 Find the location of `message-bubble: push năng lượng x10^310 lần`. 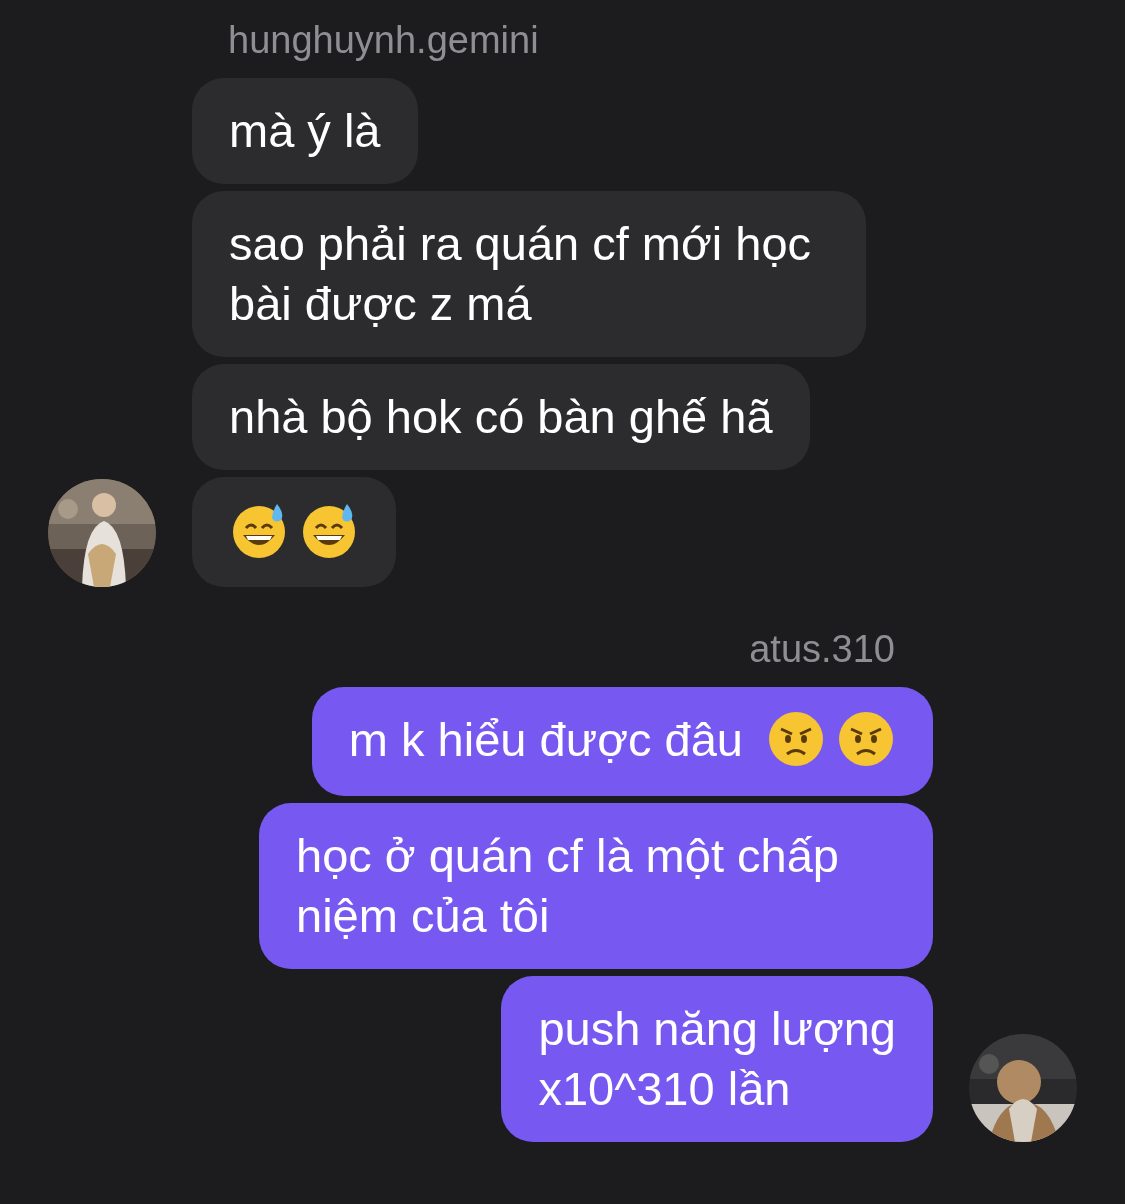

message-bubble: push năng lượng x10^310 lần is located at coordinates (717, 1059).